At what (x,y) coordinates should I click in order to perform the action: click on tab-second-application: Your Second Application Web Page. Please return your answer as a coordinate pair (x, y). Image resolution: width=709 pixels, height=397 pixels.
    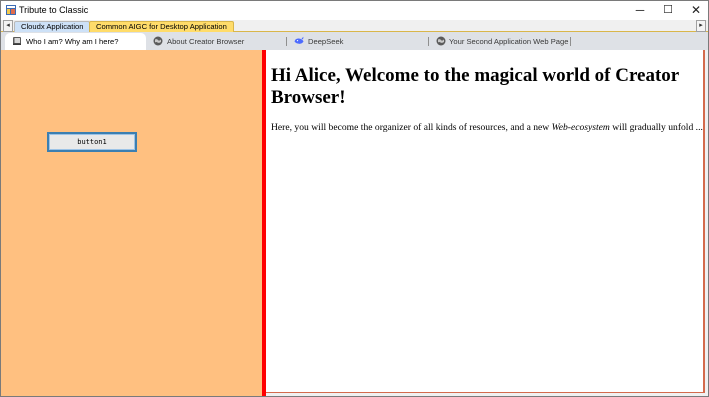
    Looking at the image, I should click on (508, 41).